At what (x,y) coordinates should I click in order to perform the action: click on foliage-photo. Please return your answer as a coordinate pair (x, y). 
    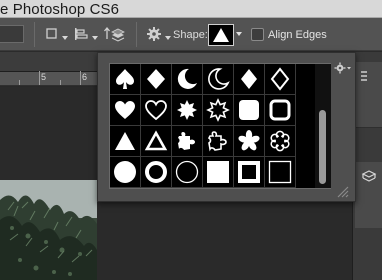
    Looking at the image, I should click on (48, 230).